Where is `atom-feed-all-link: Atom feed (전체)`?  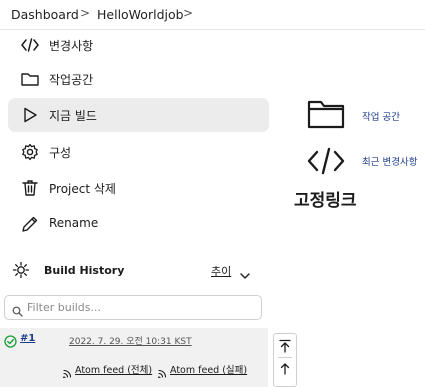 atom-feed-all-link: Atom feed (전체) is located at coordinates (113, 369).